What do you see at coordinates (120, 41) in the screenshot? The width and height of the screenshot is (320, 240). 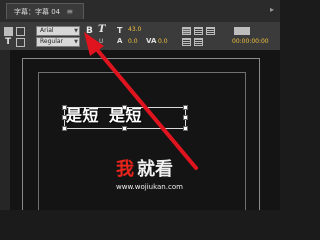 I see `leading-icon: A` at bounding box center [120, 41].